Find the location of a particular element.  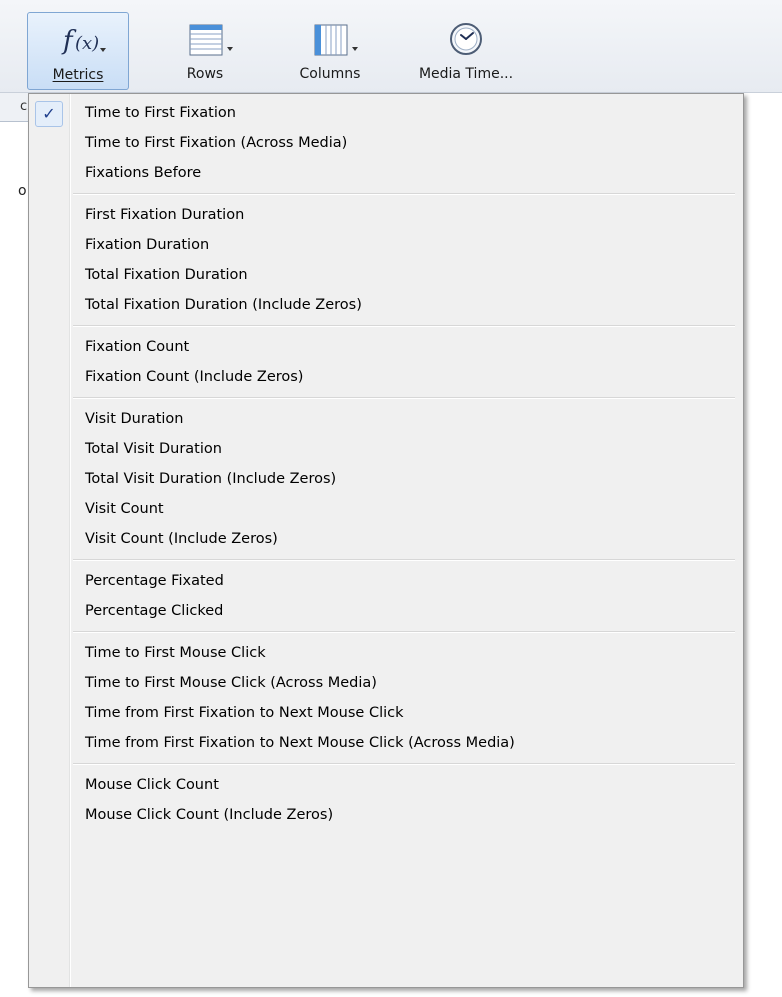

menu-item-label: Mouse Click Count is located at coordinates (152, 785).